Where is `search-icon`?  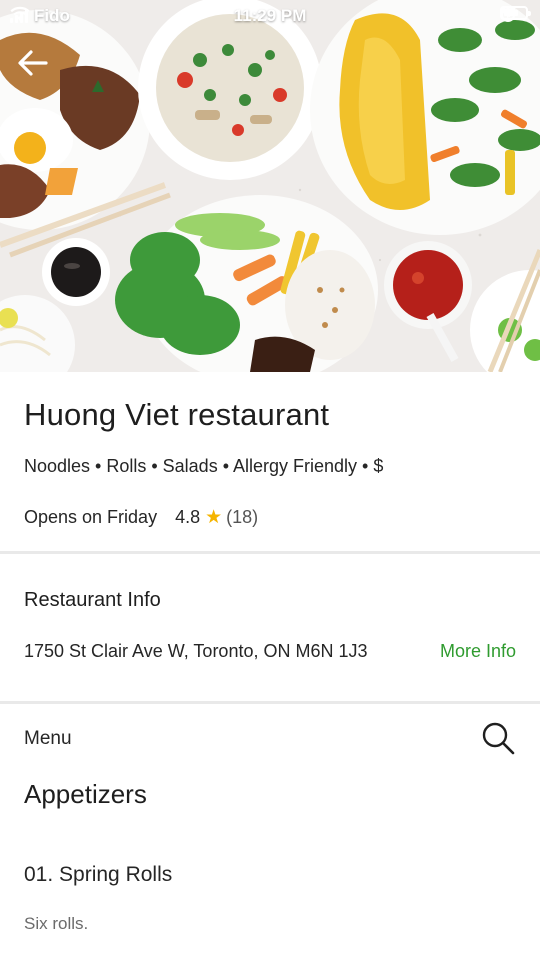 search-icon is located at coordinates (498, 738).